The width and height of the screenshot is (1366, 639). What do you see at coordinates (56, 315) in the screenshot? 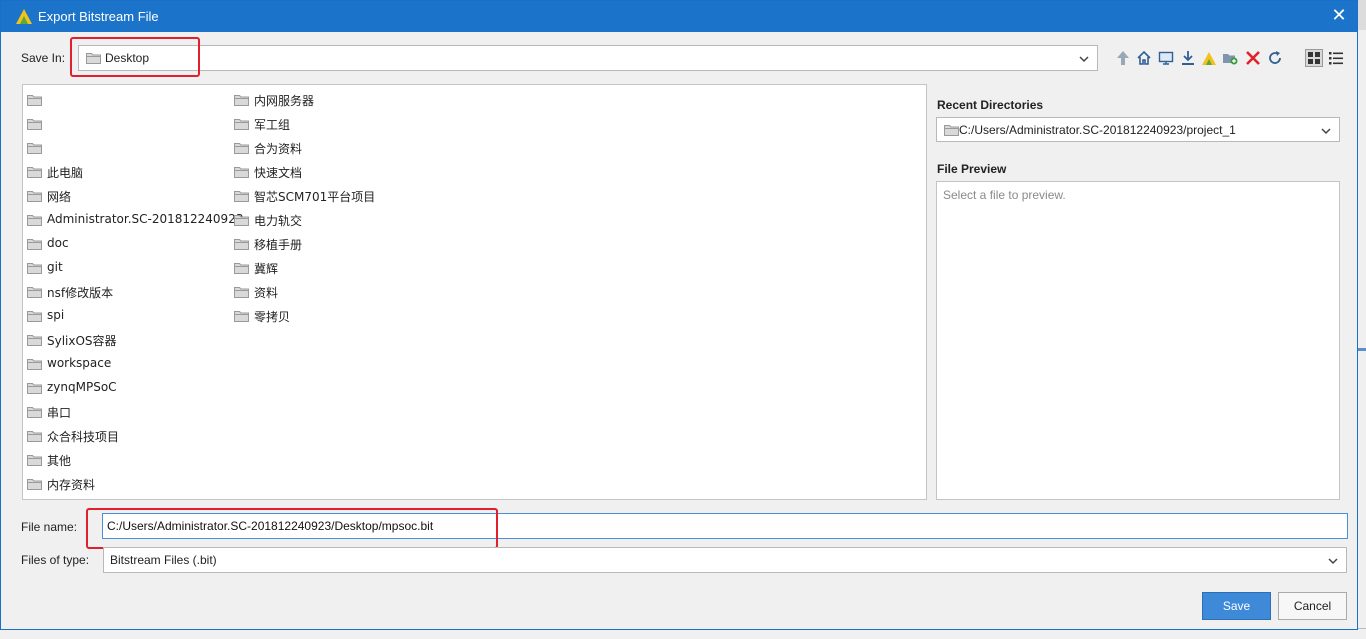
I see `file-list-item-label: spi` at bounding box center [56, 315].